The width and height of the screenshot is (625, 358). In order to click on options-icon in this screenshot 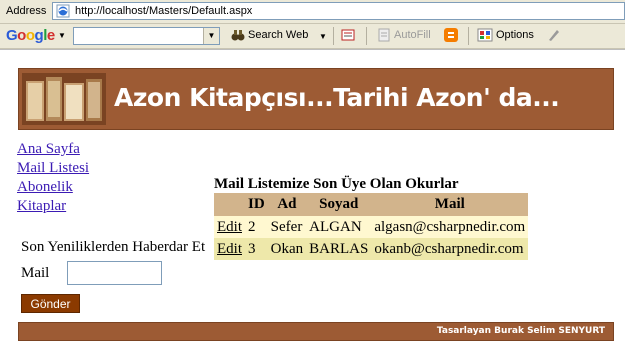, I will do `click(485, 35)`.